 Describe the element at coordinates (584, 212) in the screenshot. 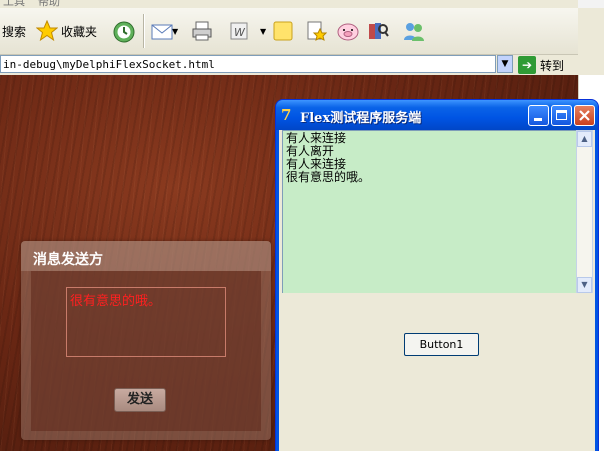

I see `memo-scrollbar: ▲ ▼` at that location.